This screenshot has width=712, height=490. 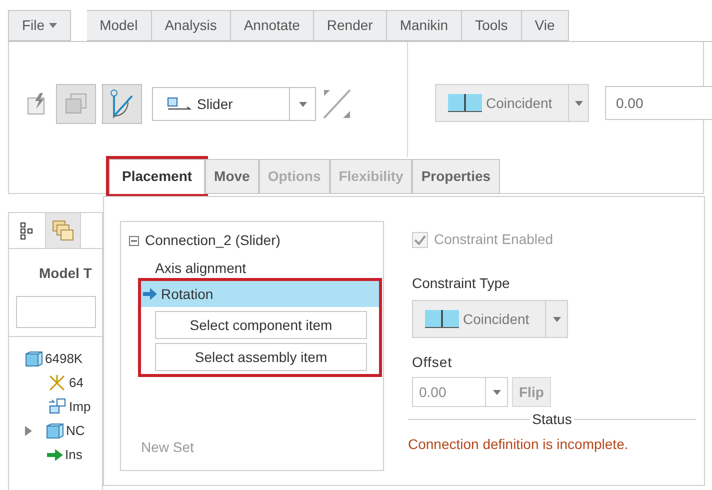 I want to click on layers-icon, so click(x=76, y=104).